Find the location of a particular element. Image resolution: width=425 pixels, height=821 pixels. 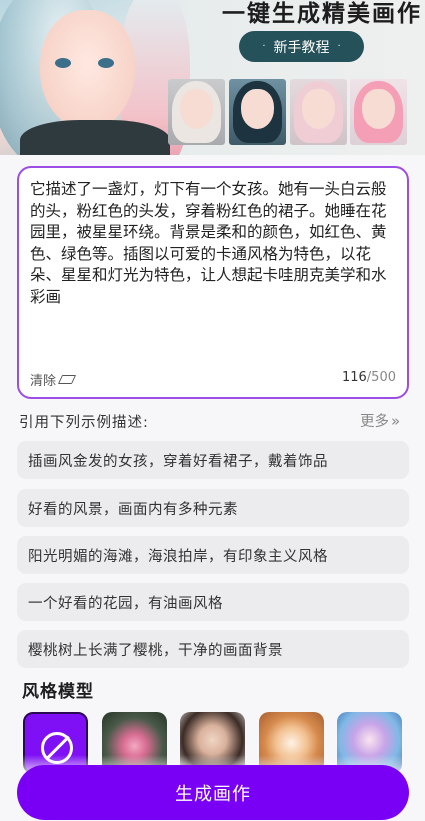

example-item: 一个好看的花园，有油画风格 is located at coordinates (213, 602).